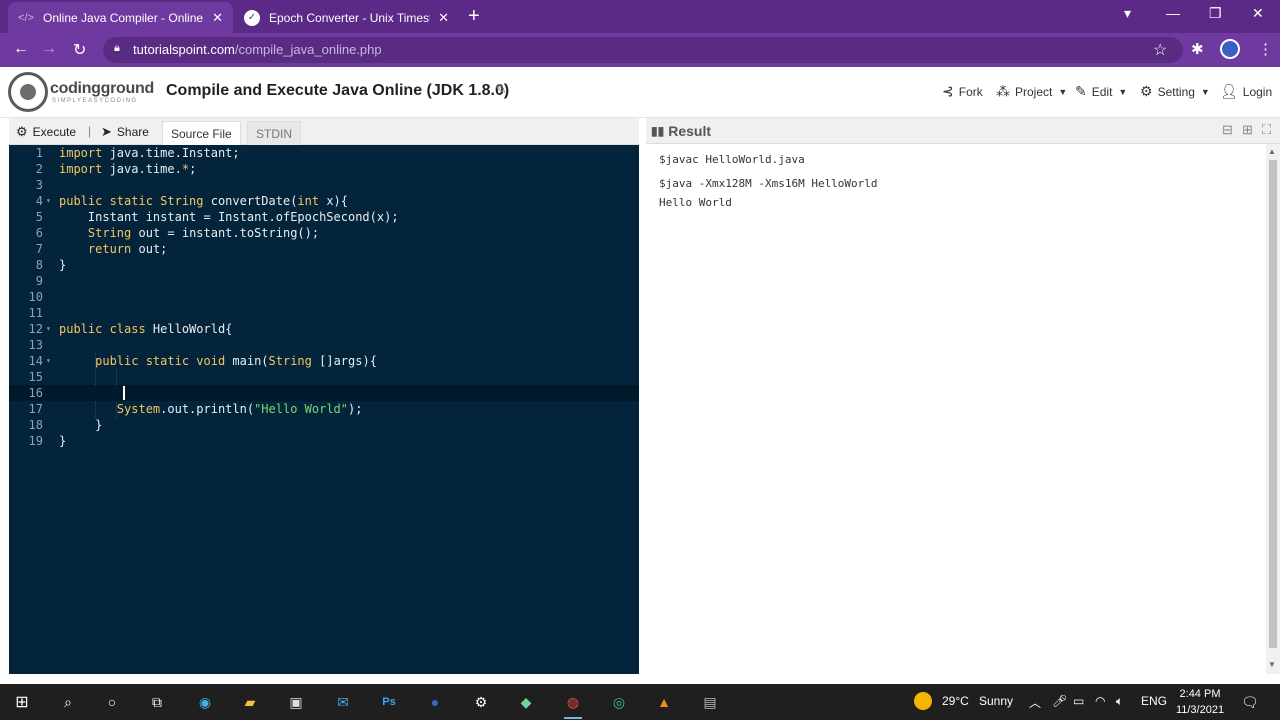 The height and width of the screenshot is (720, 1280). I want to click on store-icon: ▣, so click(296, 702).